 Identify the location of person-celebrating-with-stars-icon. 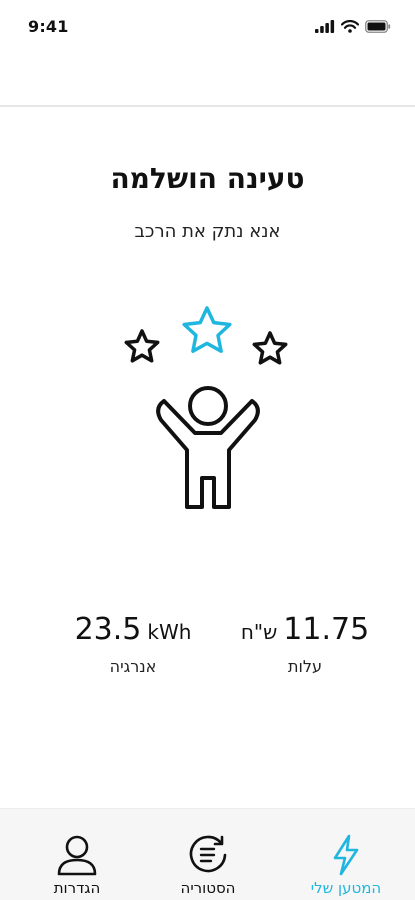
(207, 407).